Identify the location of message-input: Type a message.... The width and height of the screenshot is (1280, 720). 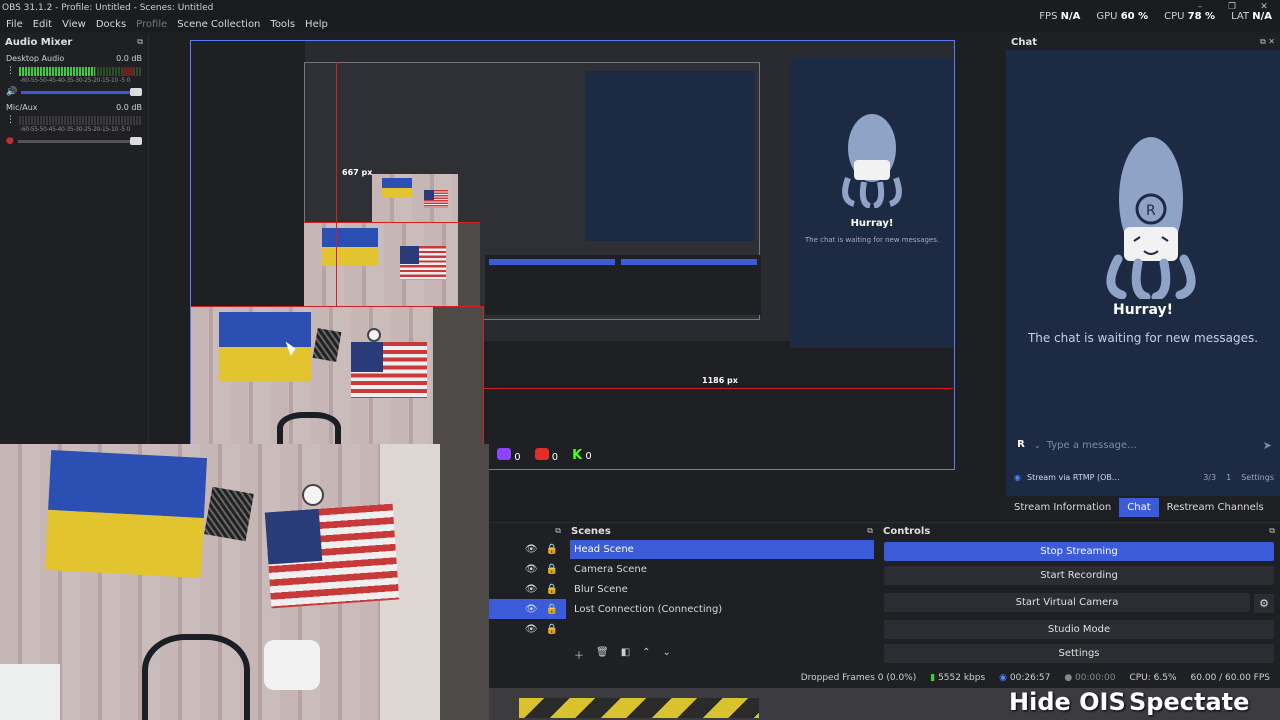
(1152, 445).